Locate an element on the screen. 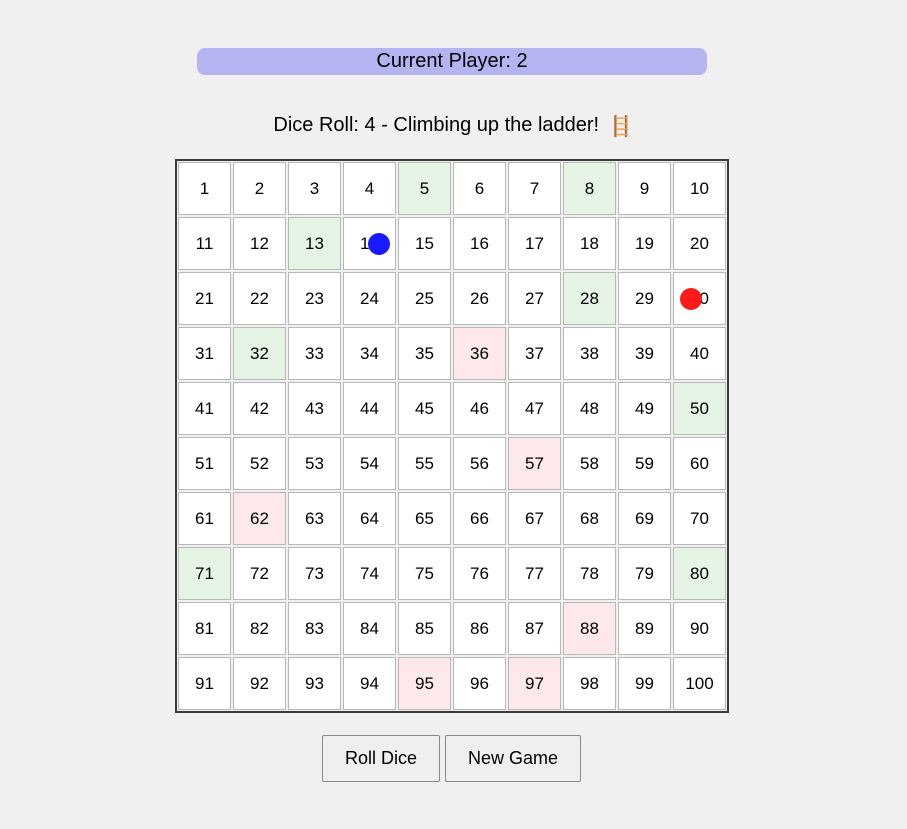 This screenshot has width=907, height=829. cell-number: 86 is located at coordinates (479, 628).